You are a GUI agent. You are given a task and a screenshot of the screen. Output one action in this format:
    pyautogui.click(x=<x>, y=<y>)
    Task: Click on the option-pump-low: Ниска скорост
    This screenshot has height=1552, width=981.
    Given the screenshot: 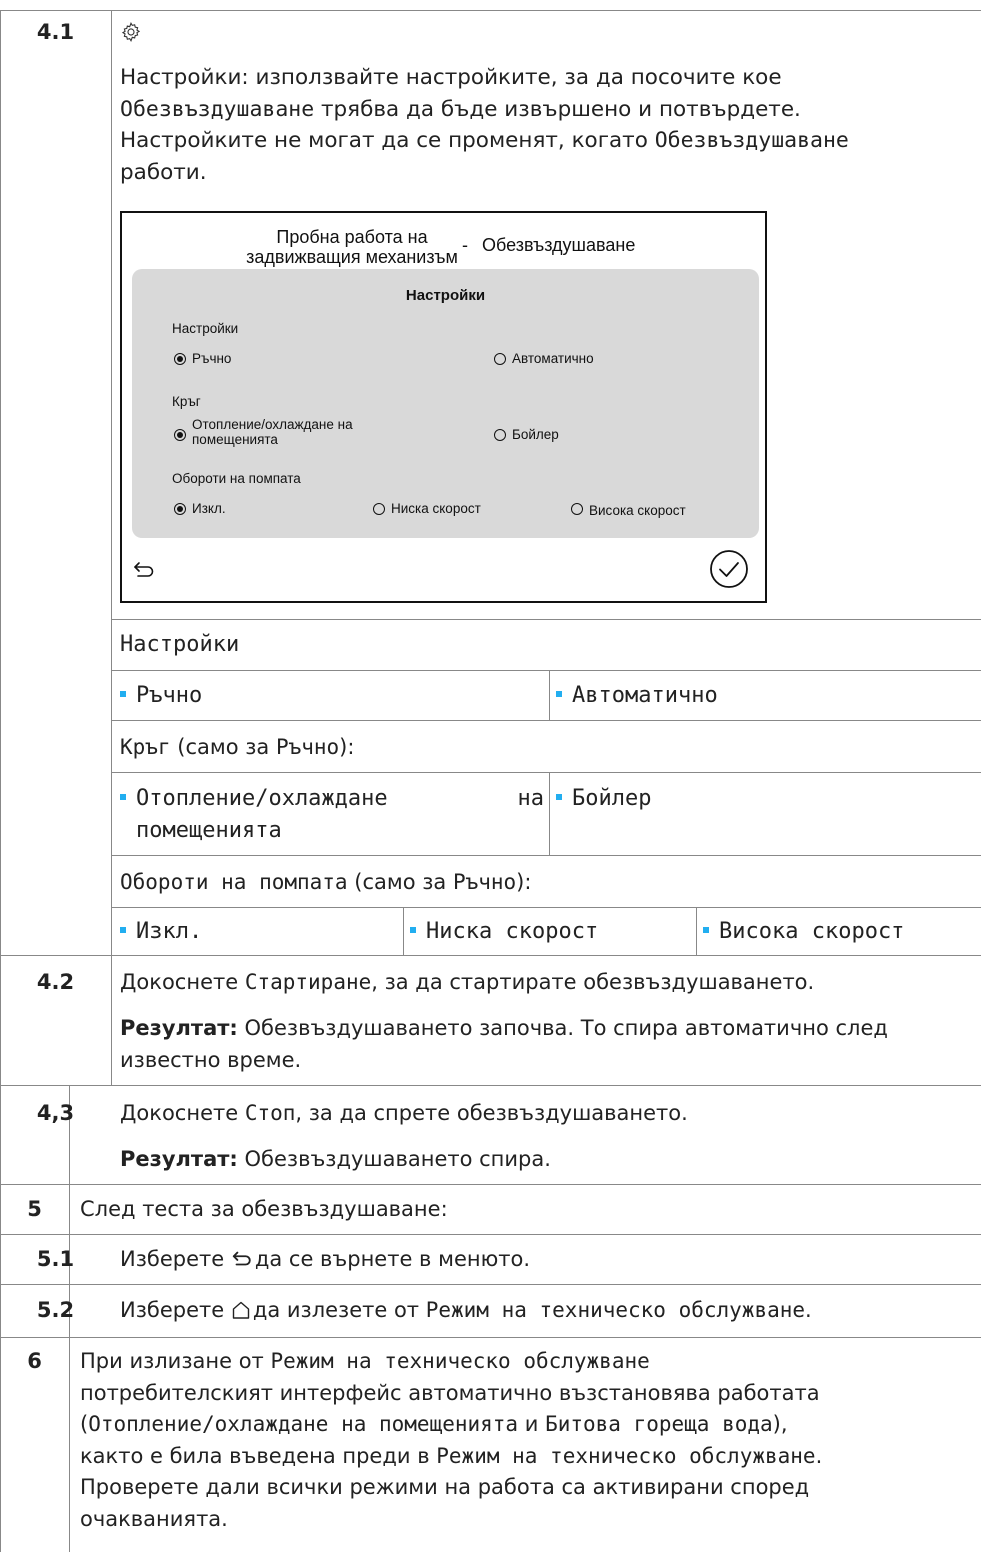 What is the action you would take?
    pyautogui.click(x=504, y=932)
    